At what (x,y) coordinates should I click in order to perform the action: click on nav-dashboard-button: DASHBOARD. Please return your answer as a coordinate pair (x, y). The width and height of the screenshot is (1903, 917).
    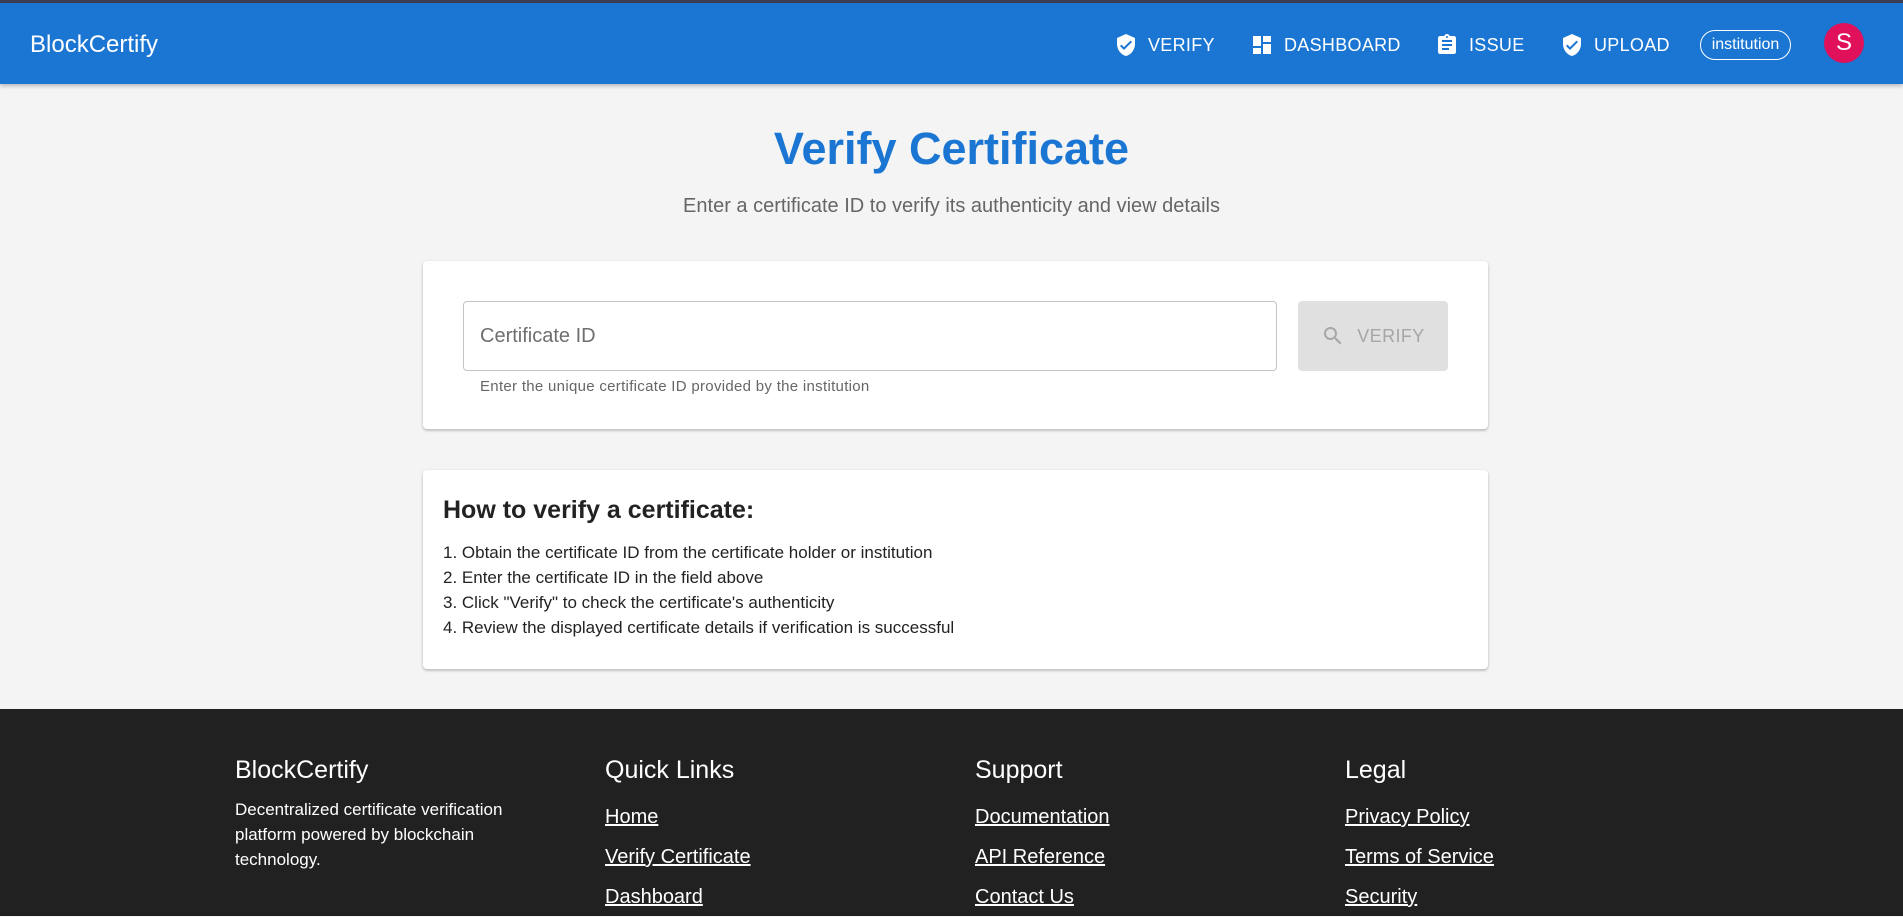
    Looking at the image, I should click on (1325, 45).